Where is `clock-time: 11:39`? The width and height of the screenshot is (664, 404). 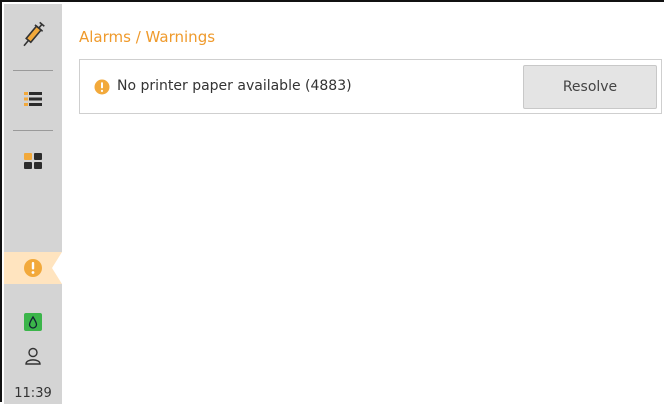
clock-time: 11:39 is located at coordinates (33, 393).